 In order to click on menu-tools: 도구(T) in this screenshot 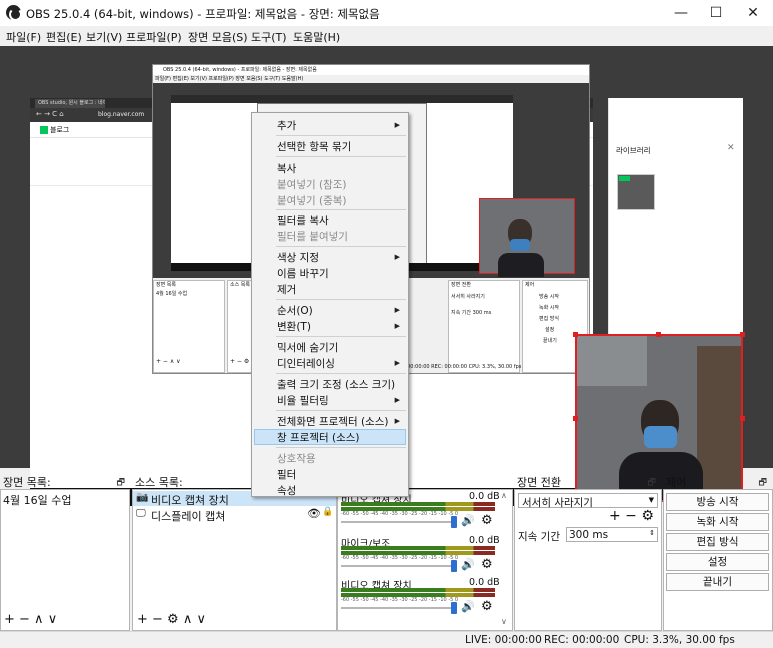, I will do `click(269, 37)`.